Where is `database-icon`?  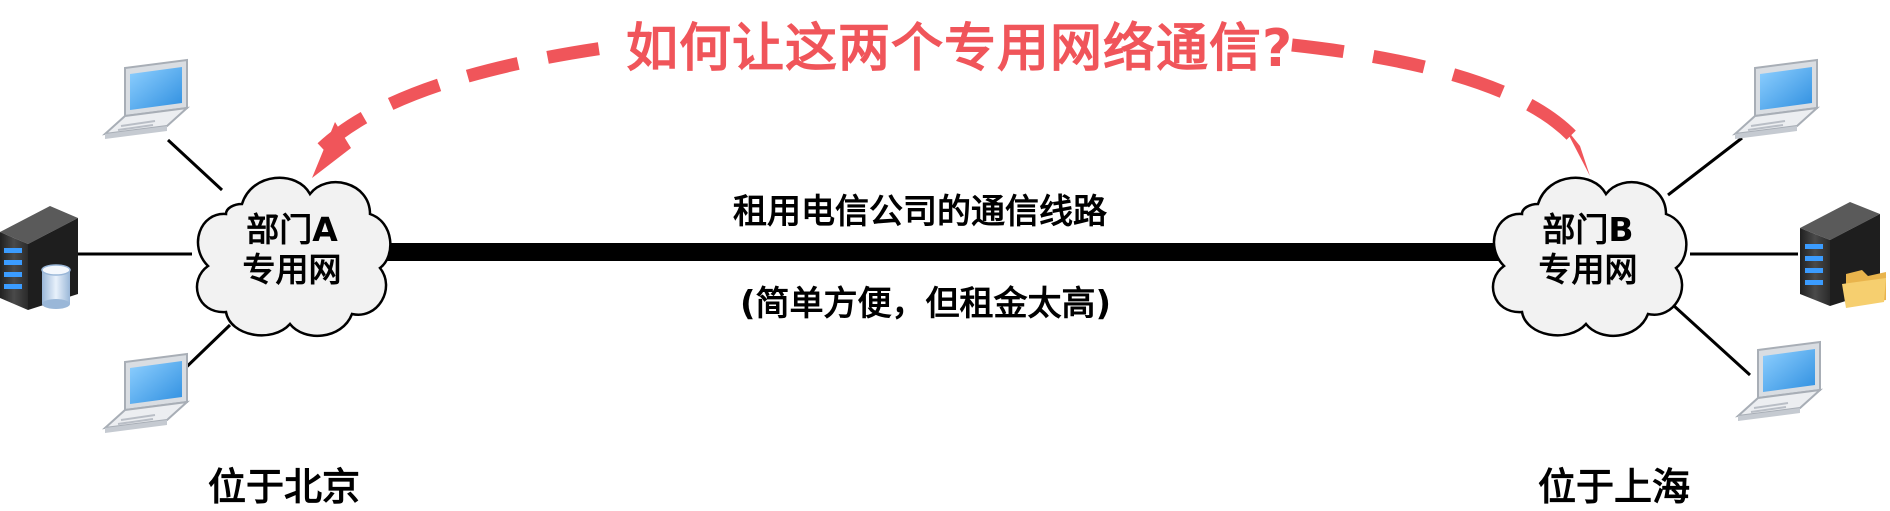 database-icon is located at coordinates (56, 286).